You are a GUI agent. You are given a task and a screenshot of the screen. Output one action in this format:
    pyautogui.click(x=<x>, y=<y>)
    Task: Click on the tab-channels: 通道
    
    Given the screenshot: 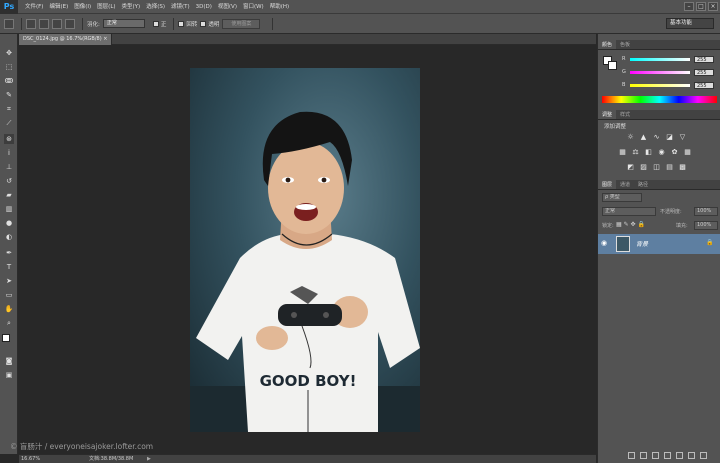 What is the action you would take?
    pyautogui.click(x=625, y=184)
    